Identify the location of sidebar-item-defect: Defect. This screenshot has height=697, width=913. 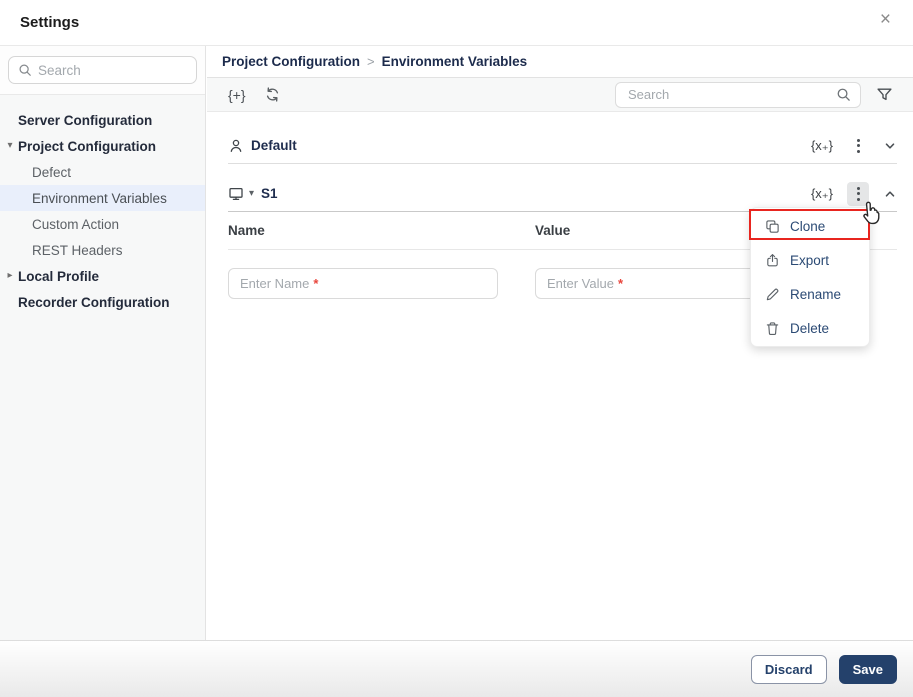
(102, 172).